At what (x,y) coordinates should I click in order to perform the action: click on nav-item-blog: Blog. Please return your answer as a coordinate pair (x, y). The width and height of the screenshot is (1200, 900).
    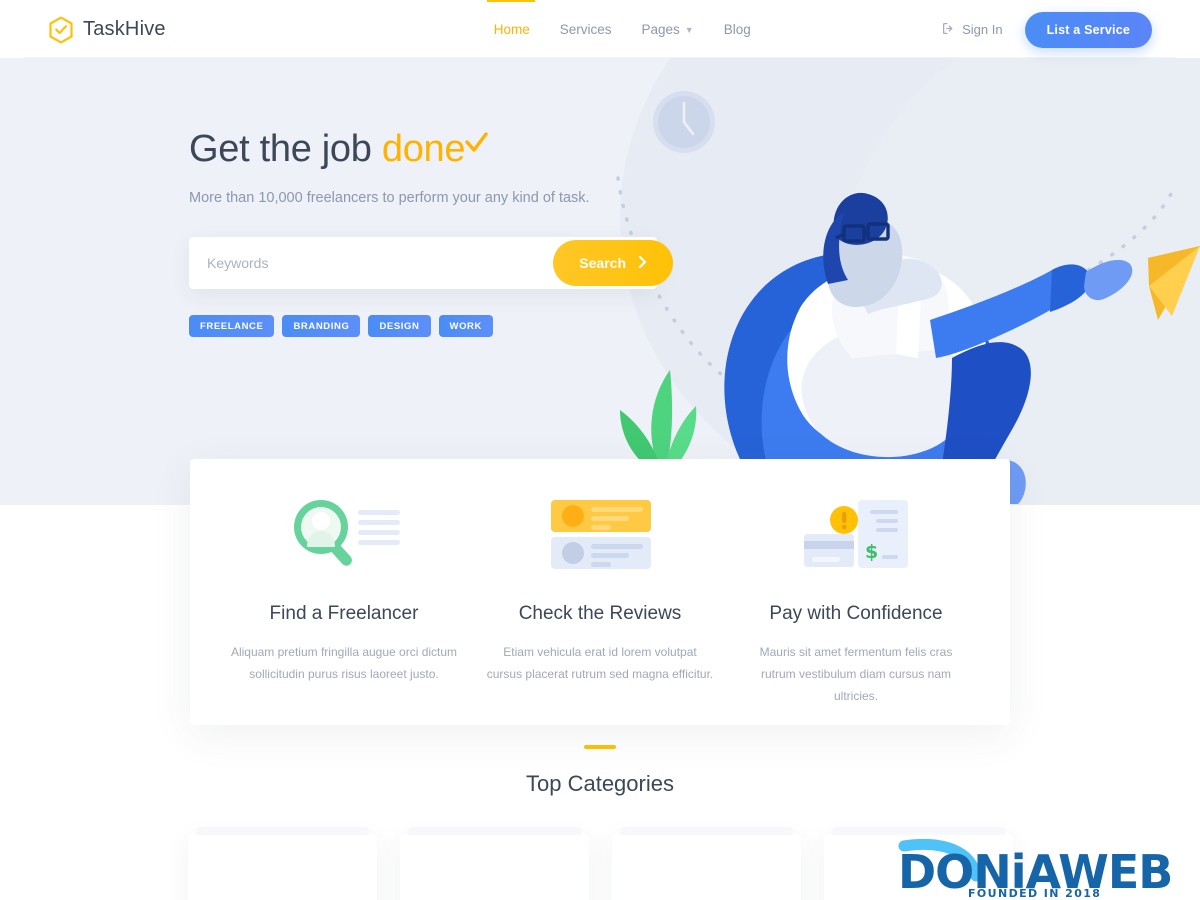
    Looking at the image, I should click on (737, 29).